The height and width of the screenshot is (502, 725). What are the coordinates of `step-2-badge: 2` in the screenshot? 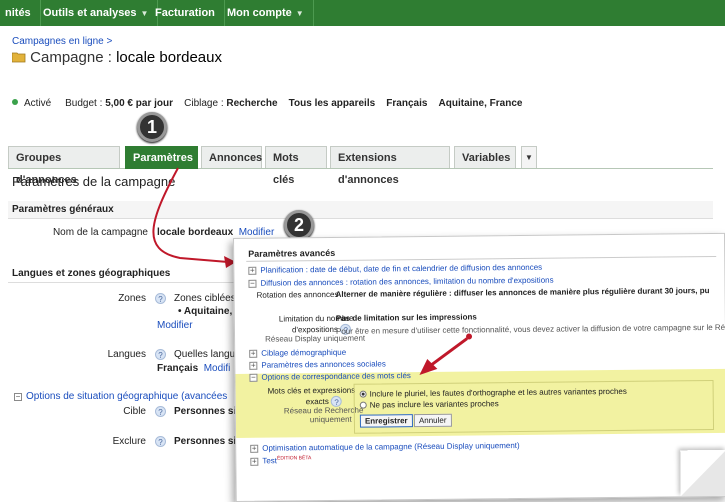 It's located at (299, 225).